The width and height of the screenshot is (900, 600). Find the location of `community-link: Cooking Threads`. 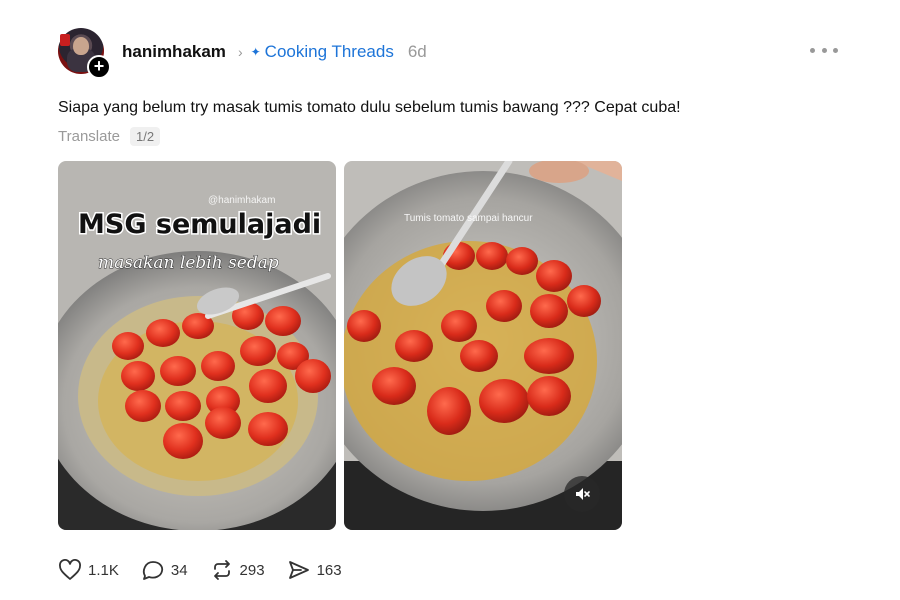

community-link: Cooking Threads is located at coordinates (329, 52).